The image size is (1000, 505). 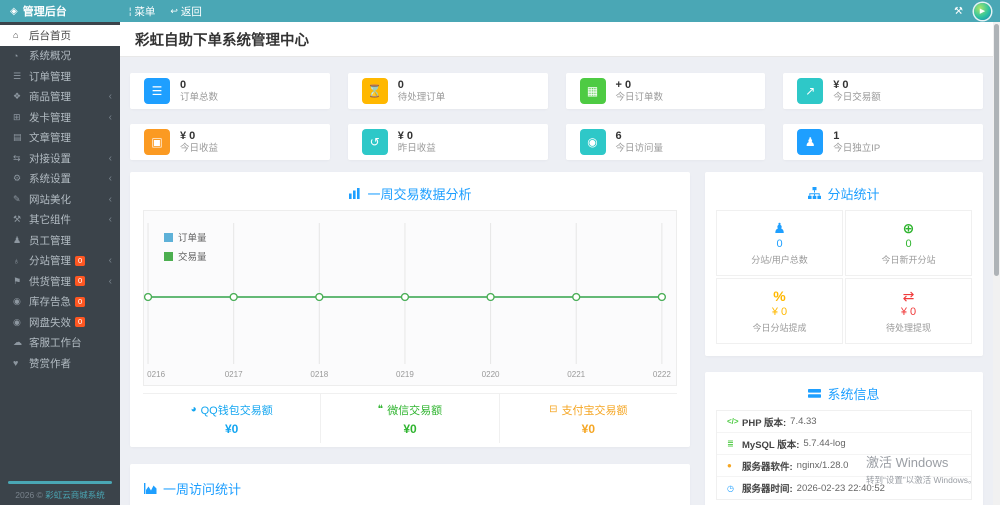 What do you see at coordinates (60, 11) in the screenshot?
I see `app-brand: ◈ 管理后台` at bounding box center [60, 11].